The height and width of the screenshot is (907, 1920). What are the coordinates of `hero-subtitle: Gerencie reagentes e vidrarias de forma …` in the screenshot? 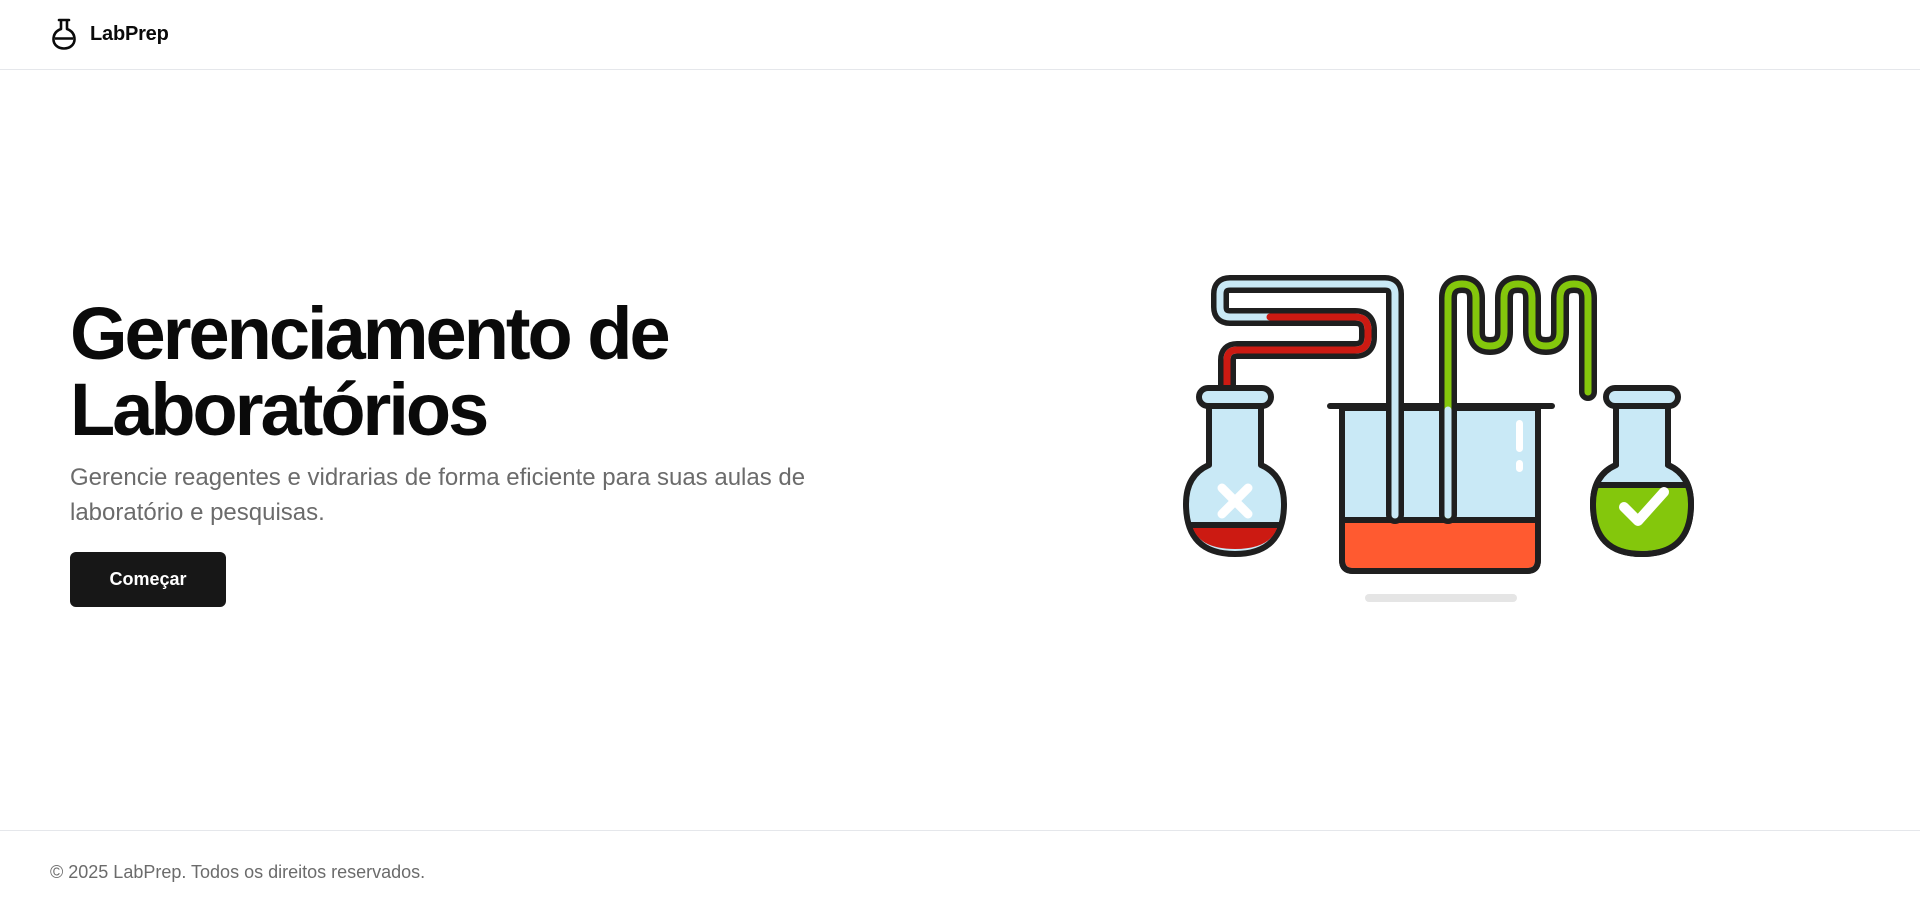 It's located at (438, 495).